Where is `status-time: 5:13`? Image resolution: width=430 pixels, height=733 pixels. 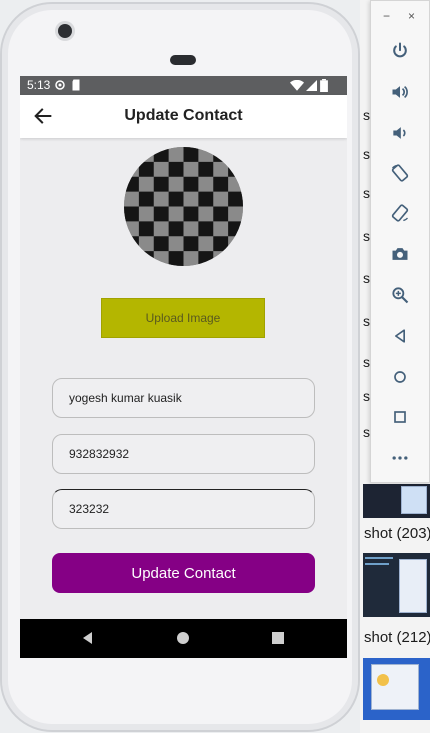 status-time: 5:13 is located at coordinates (39, 85).